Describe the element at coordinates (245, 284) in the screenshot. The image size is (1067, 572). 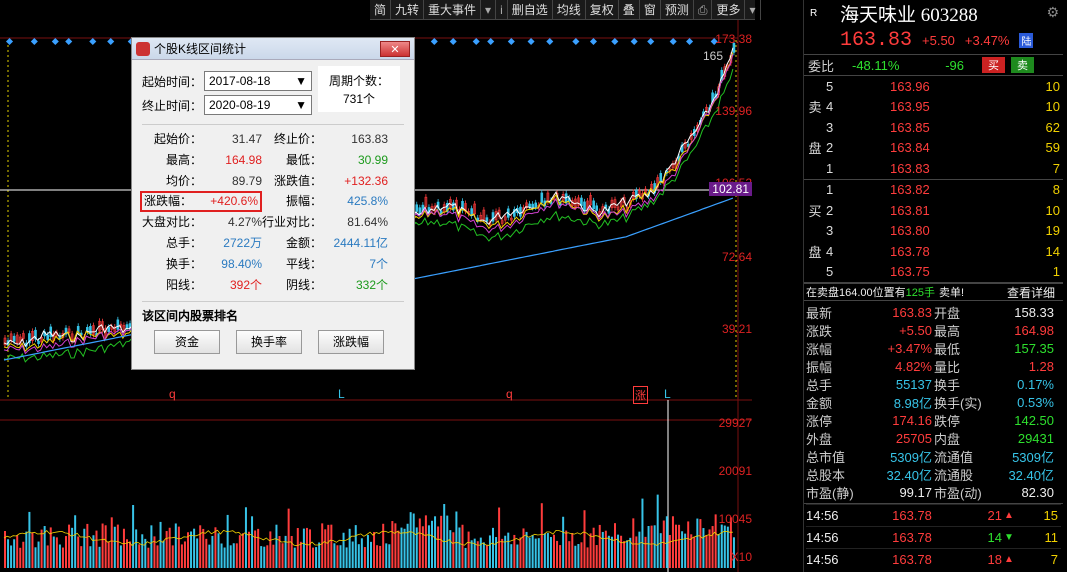
I see `yang-count-value: 392个` at that location.